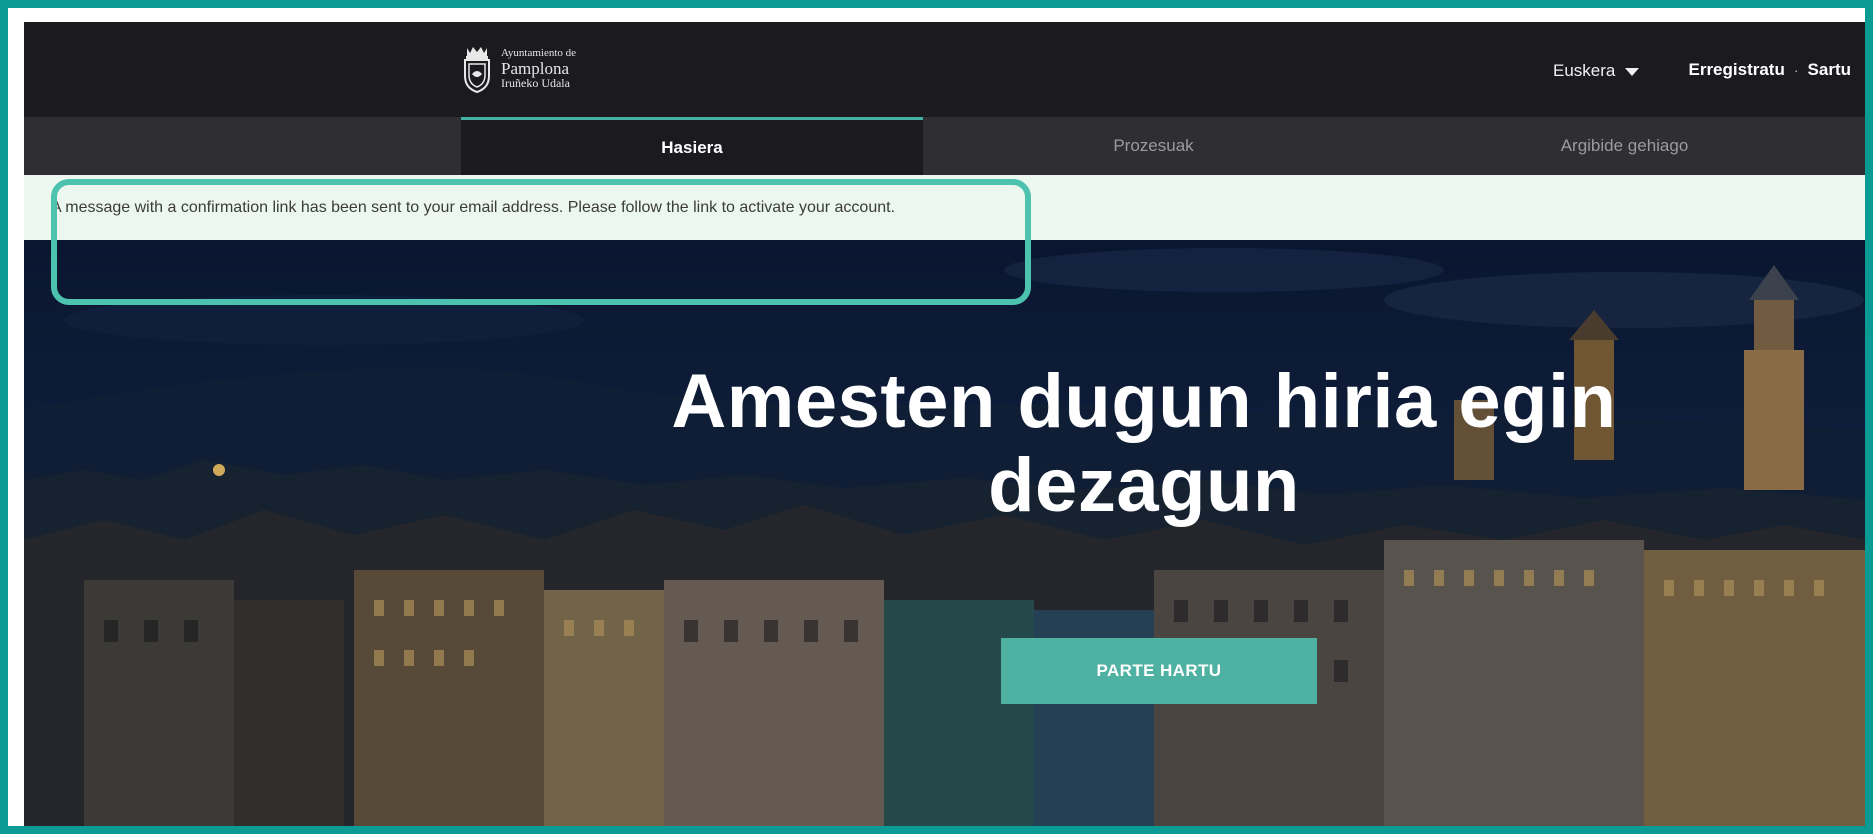 This screenshot has height=834, width=1873. I want to click on tab-hasiera: Hasiera, so click(692, 146).